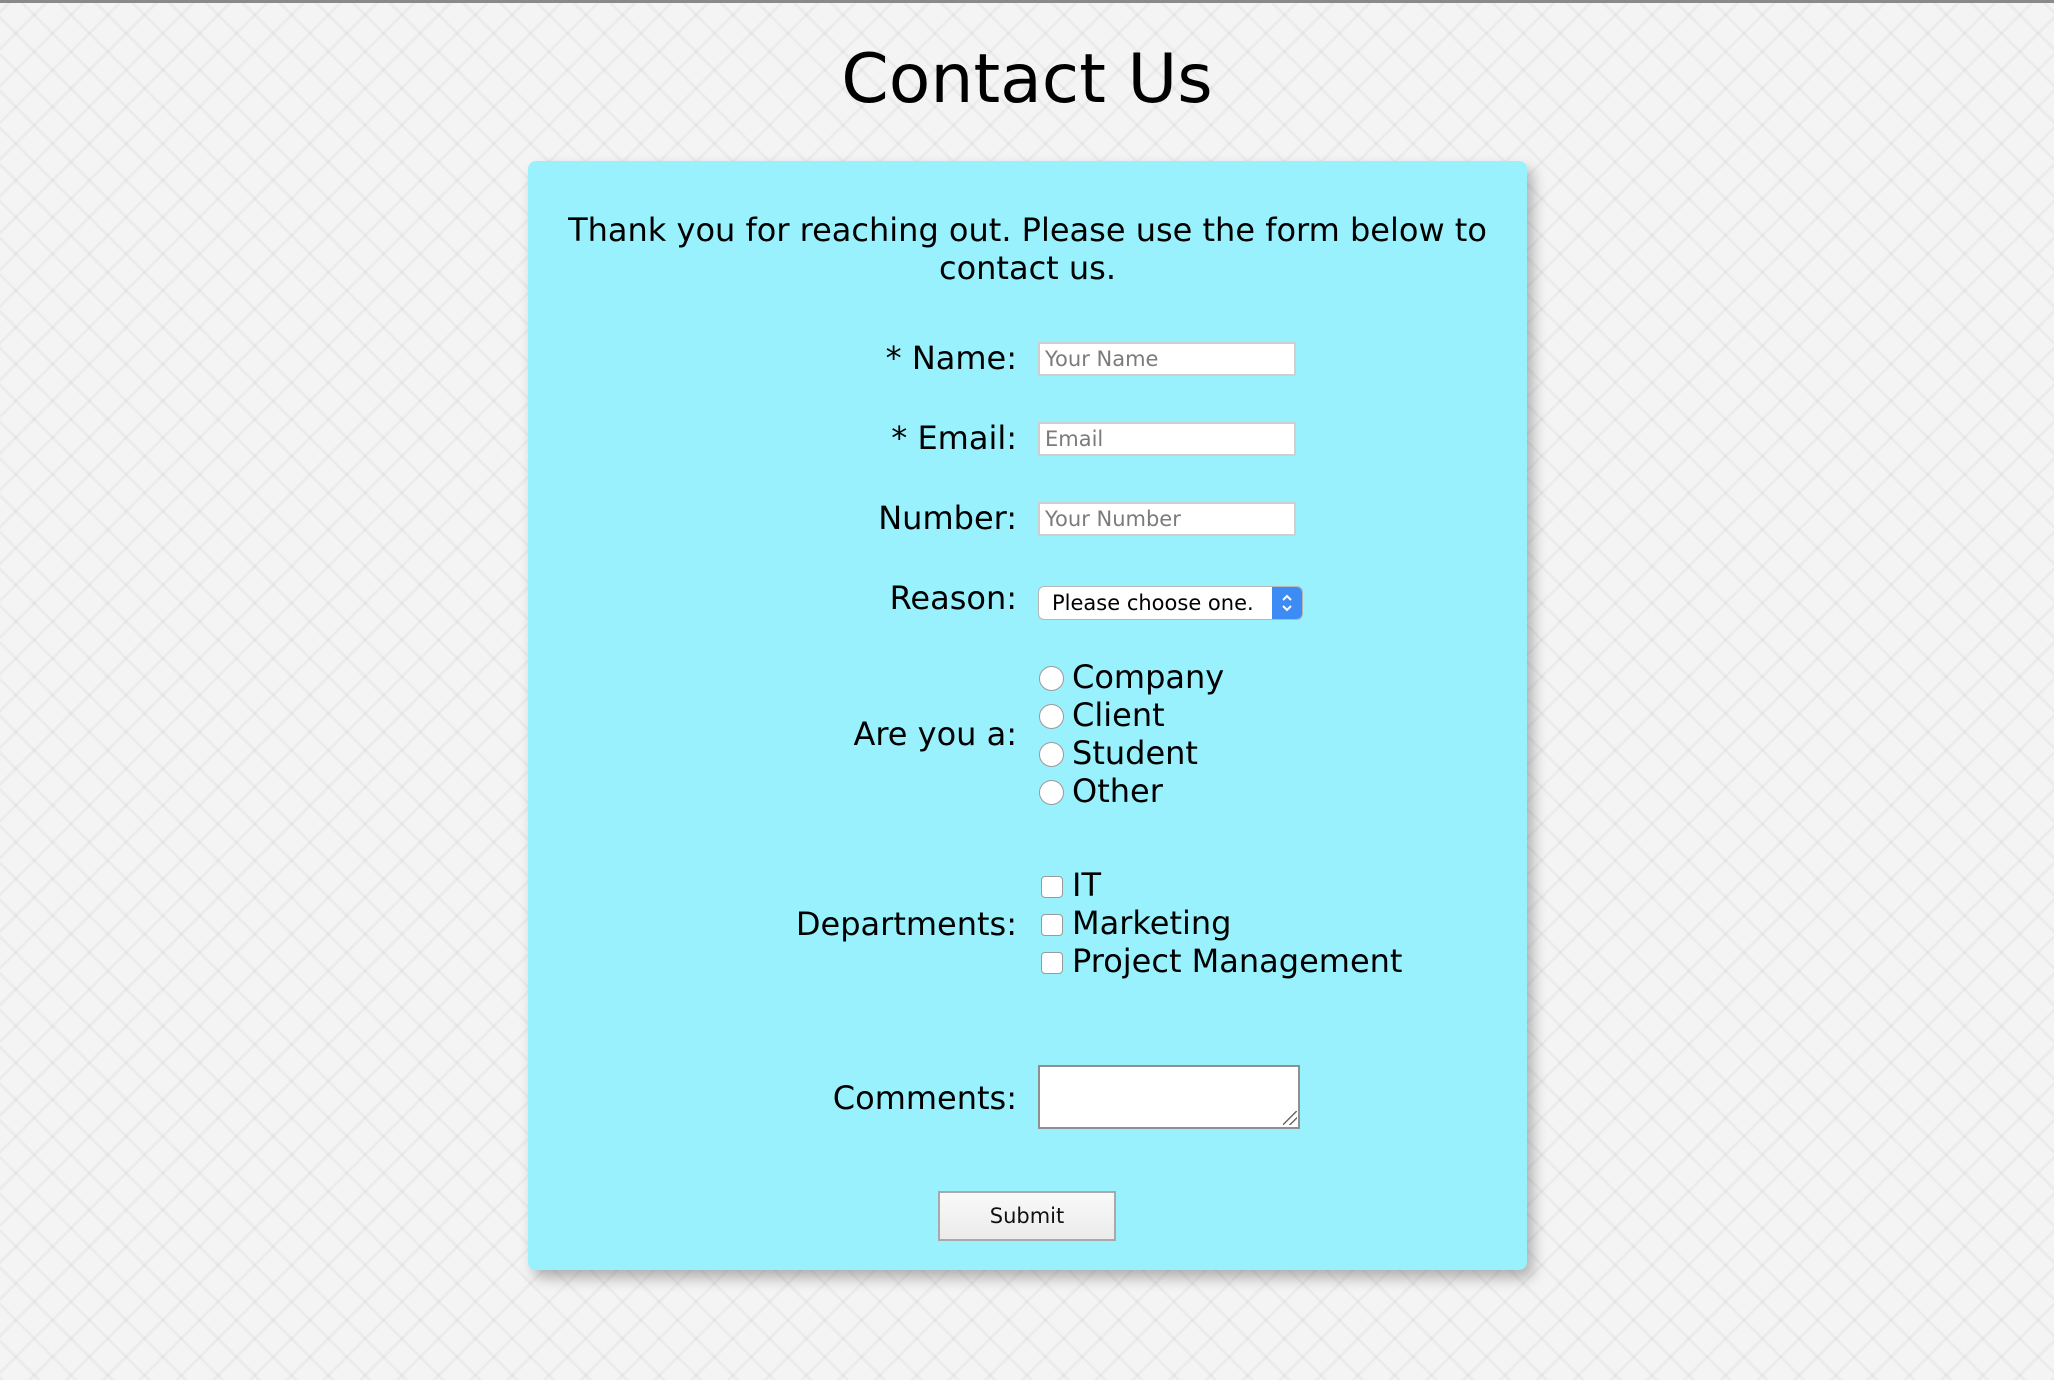  I want to click on email-label: * Email:, so click(954, 438).